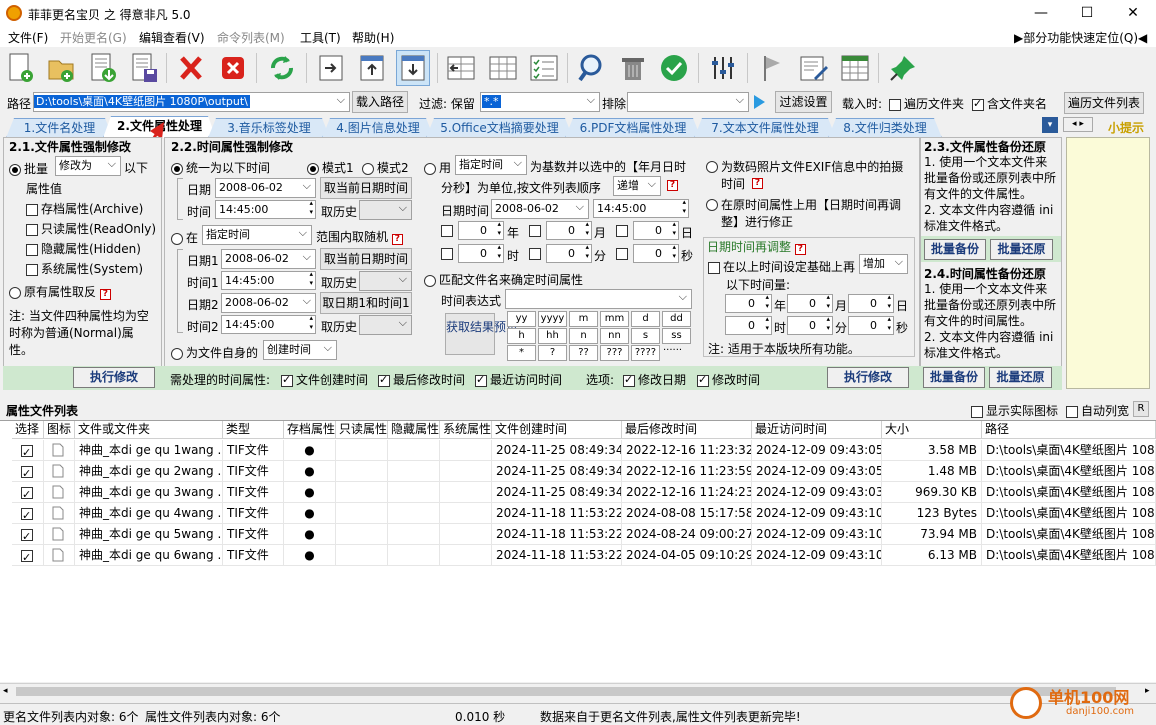 This screenshot has width=1156, height=725. I want to click on attr-backup-button: 批量备份, so click(955, 249).